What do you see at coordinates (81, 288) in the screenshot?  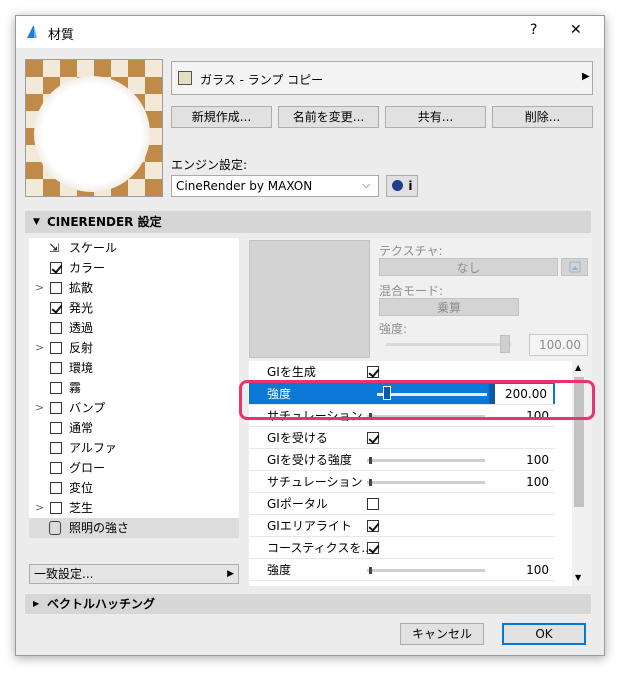 I see `tree-item-label: 拡散` at bounding box center [81, 288].